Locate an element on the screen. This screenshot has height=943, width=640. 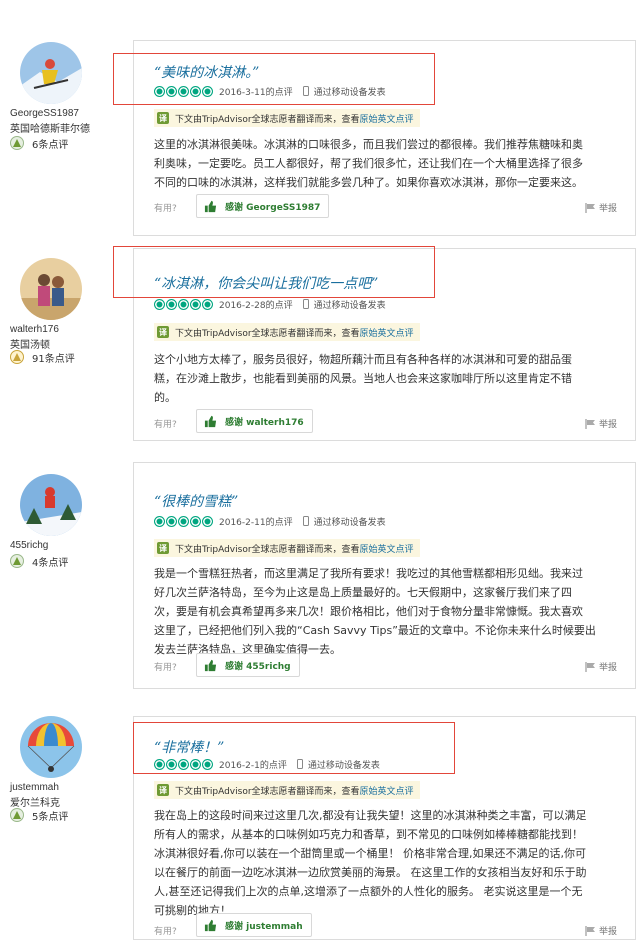
thanks-label: 感谢 455richg is located at coordinates (258, 666).